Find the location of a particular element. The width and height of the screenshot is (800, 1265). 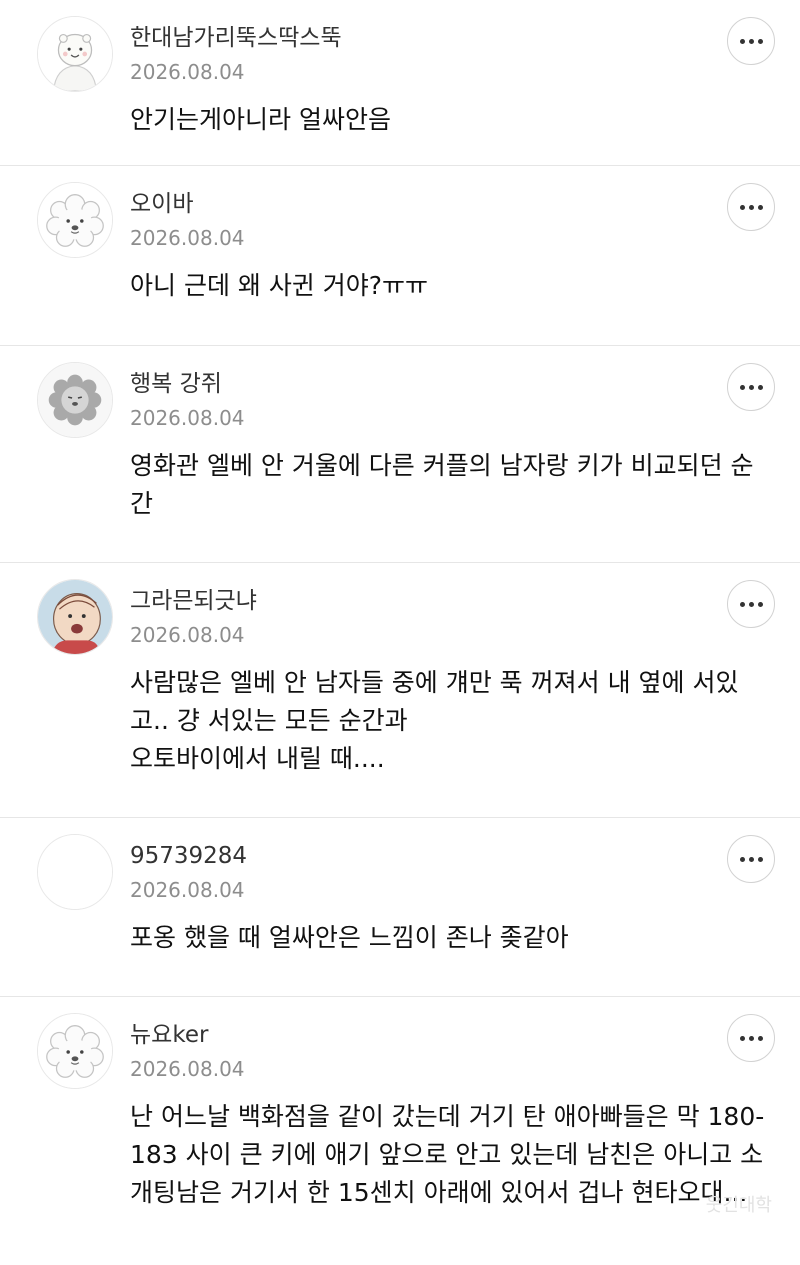

gray-lion-icon is located at coordinates (75, 400).